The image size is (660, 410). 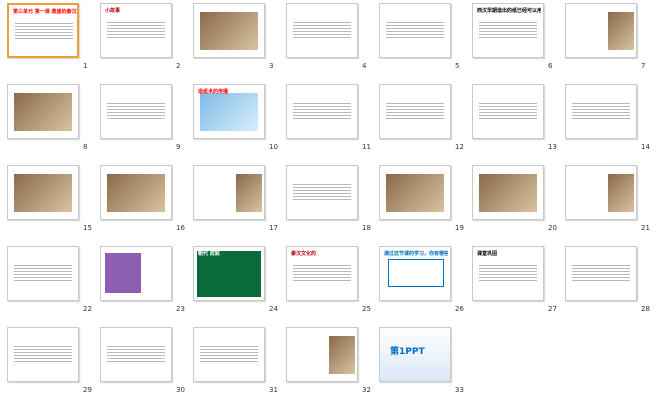 I want to click on slide-number: 7, so click(x=643, y=66).